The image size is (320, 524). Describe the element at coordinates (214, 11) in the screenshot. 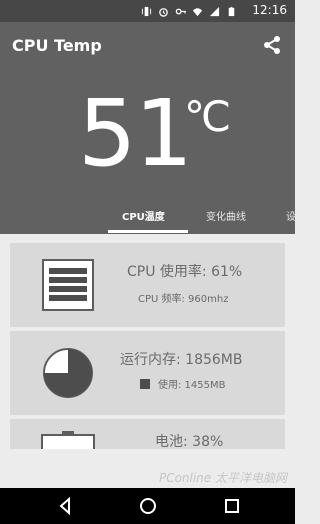

I see `signal-icon` at that location.